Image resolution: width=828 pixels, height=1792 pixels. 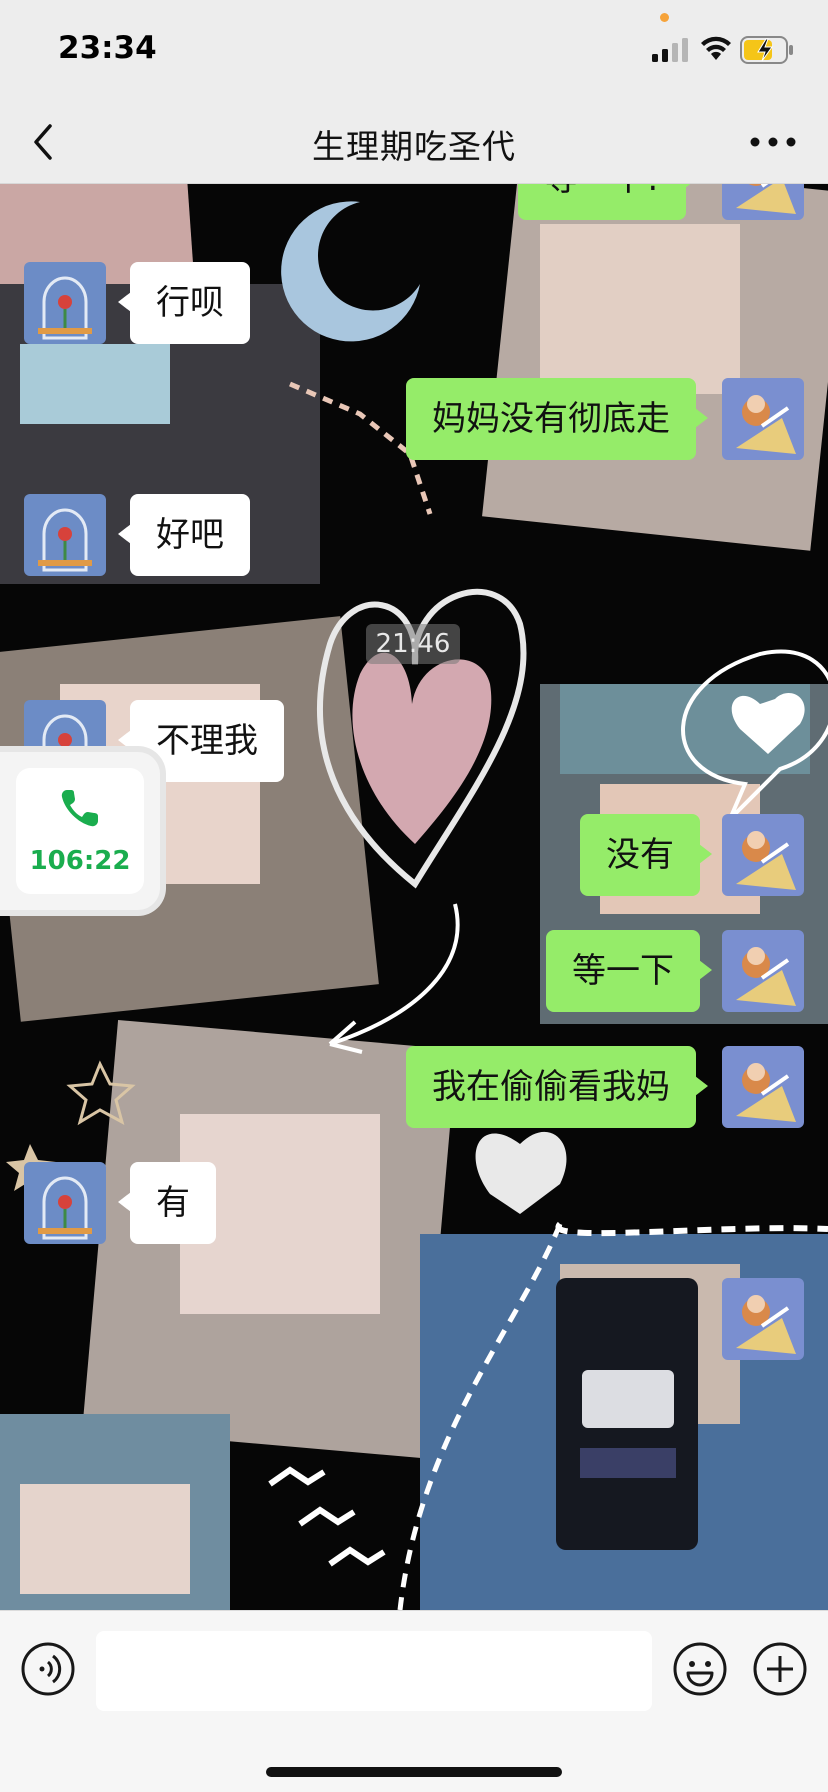 I want to click on nav-bar: 生理期吃圣代, so click(x=414, y=142).